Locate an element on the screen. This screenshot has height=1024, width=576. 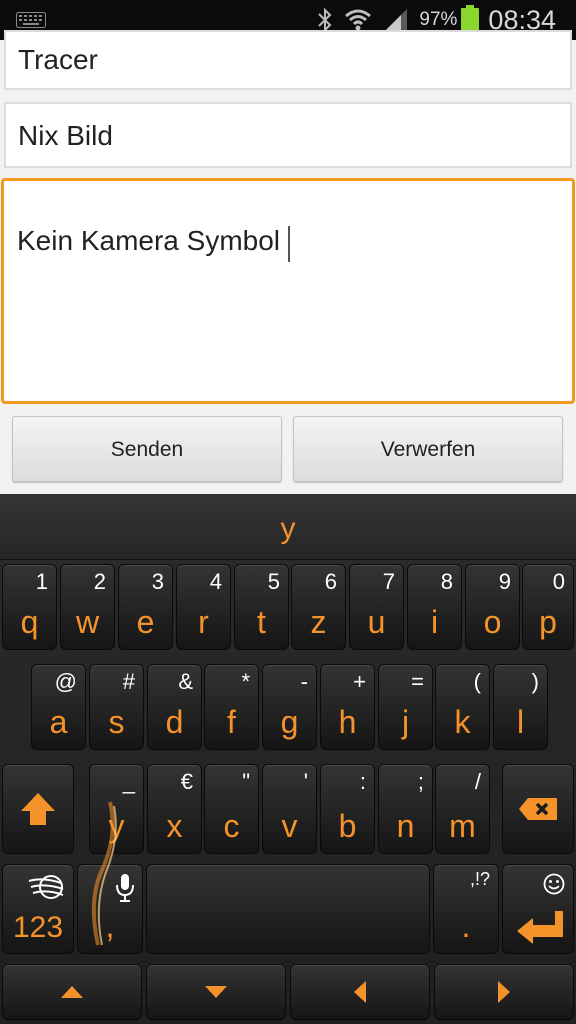
battery-percent: 97% is located at coordinates (438, 19).